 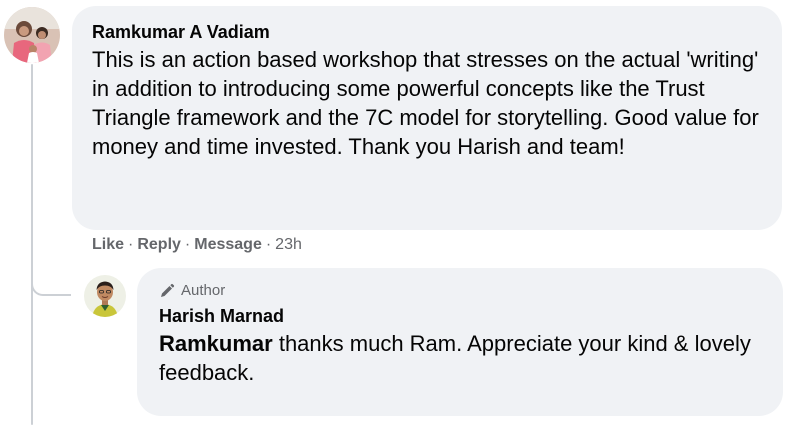 I want to click on reply-author-name: Harish Marnad, so click(x=461, y=316).